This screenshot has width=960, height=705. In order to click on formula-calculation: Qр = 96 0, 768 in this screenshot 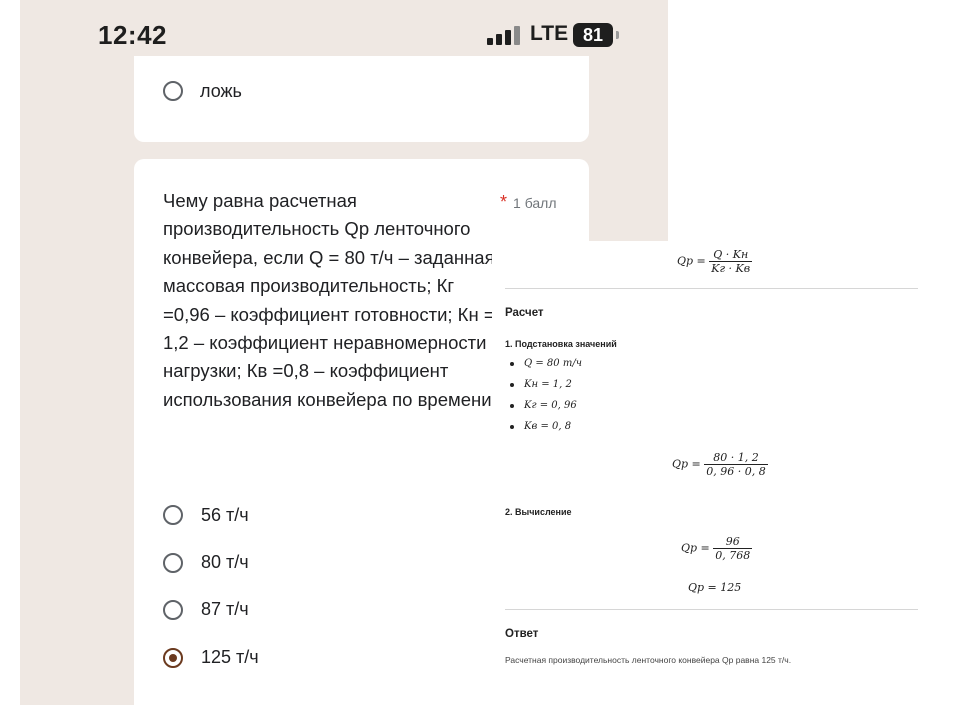, I will do `click(717, 548)`.